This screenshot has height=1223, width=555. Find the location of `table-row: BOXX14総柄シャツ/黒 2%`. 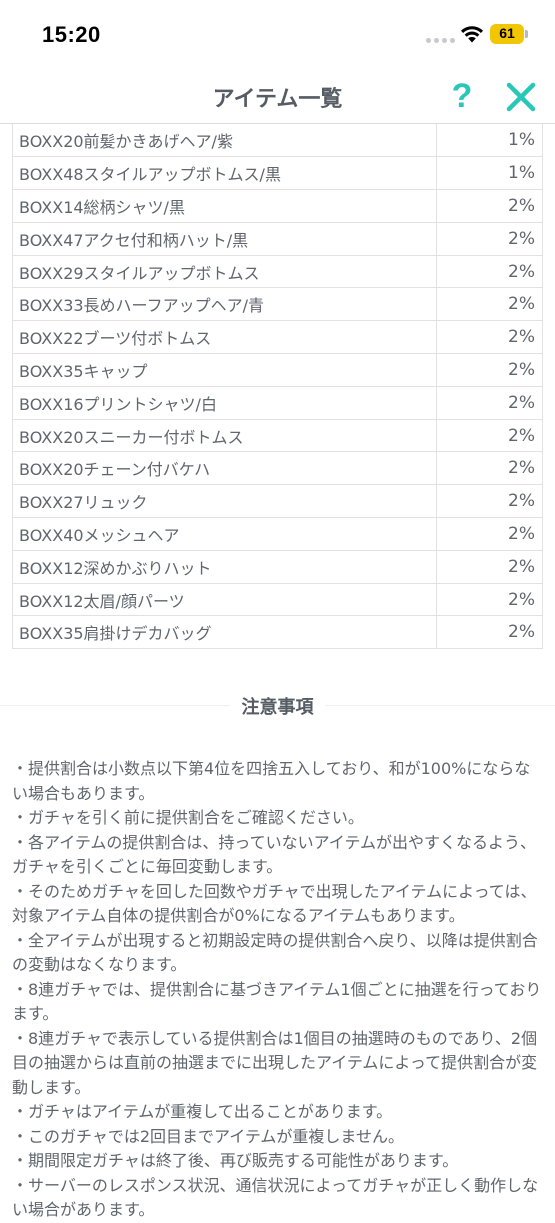

table-row: BOXX14総柄シャツ/黒 2% is located at coordinates (277, 206).